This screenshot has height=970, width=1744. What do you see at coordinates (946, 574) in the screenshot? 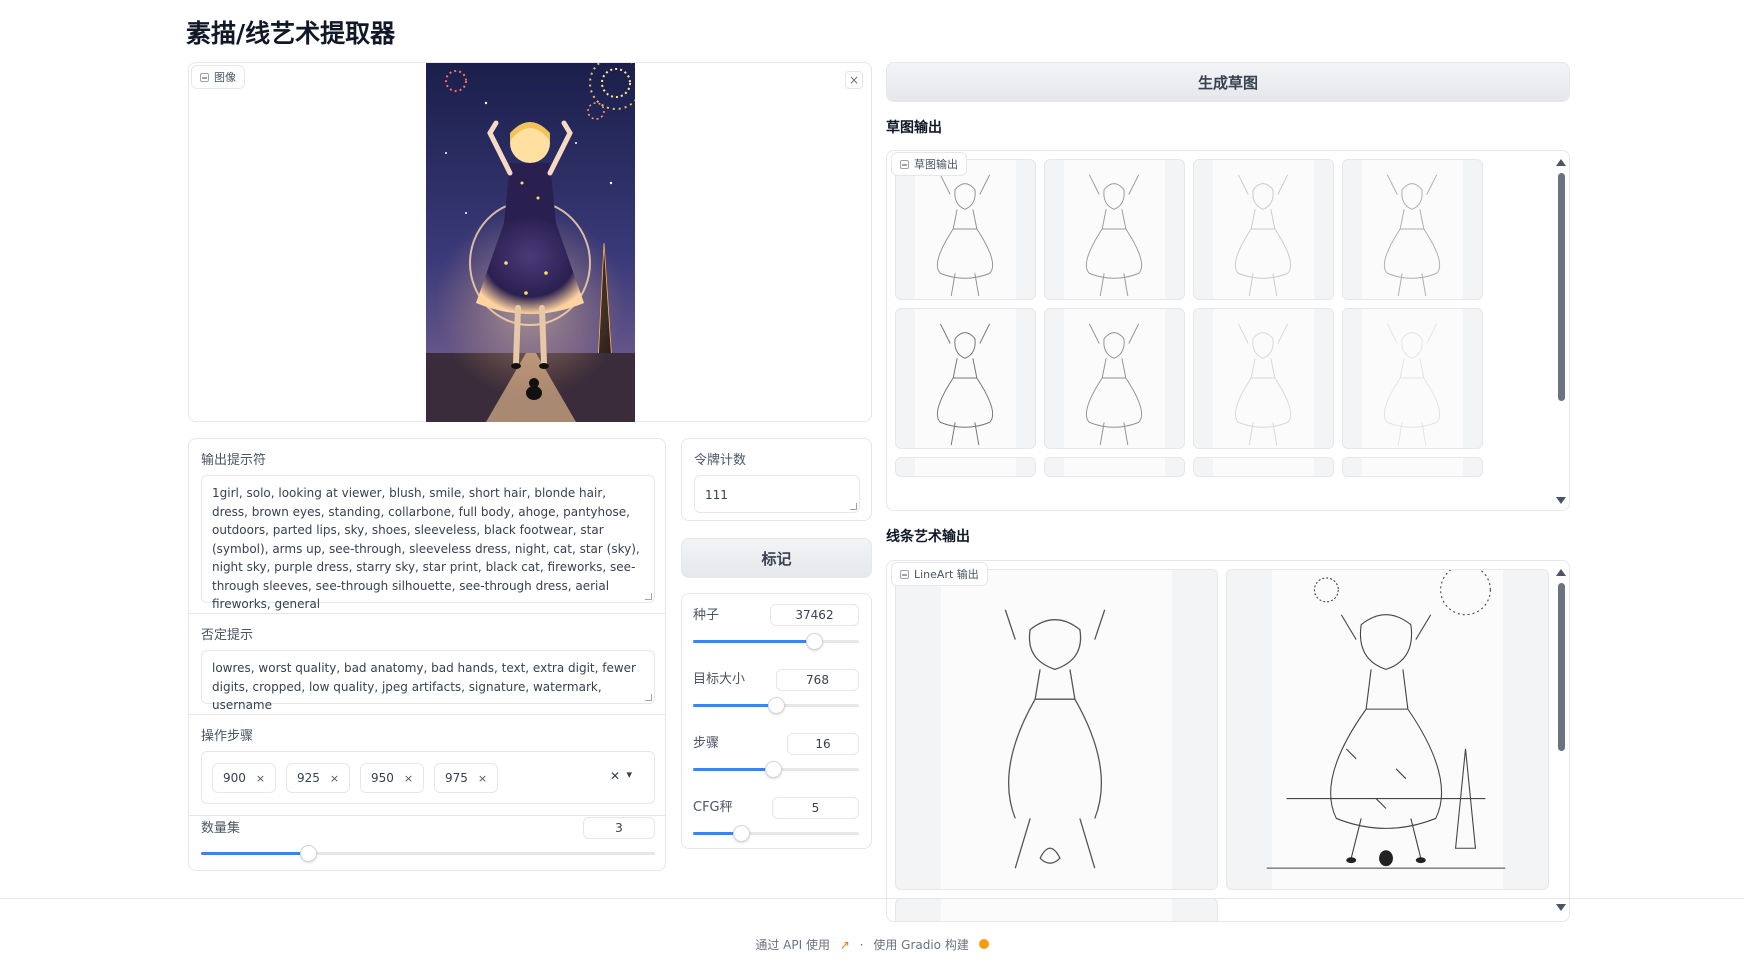
I see `lineart-gallery-label: LineArt 输出` at bounding box center [946, 574].